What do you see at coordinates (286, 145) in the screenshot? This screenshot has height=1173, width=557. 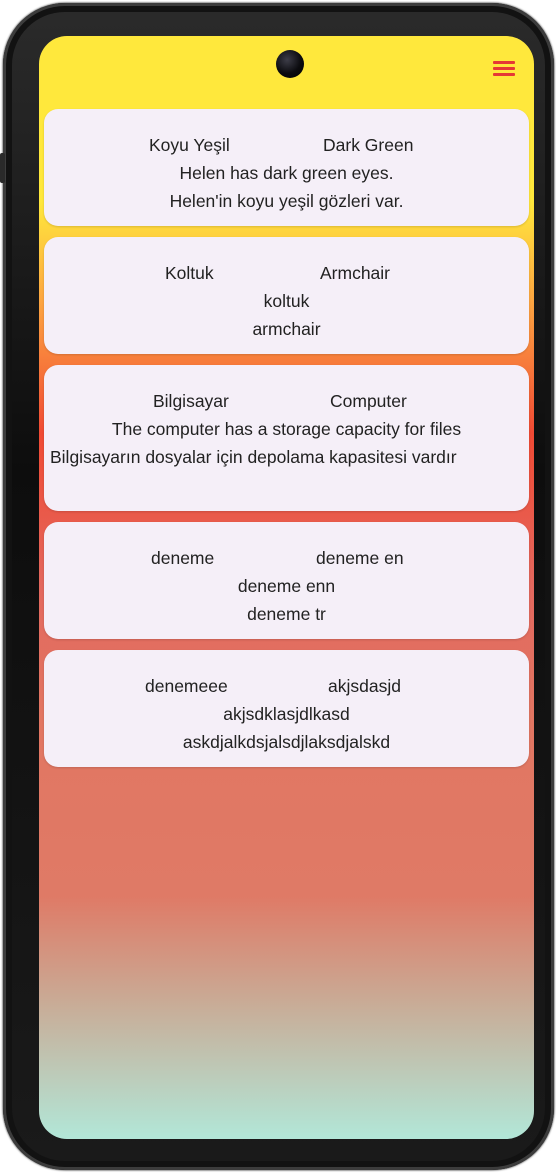 I see `card-header: Koyu Yeşil Dark Green` at bounding box center [286, 145].